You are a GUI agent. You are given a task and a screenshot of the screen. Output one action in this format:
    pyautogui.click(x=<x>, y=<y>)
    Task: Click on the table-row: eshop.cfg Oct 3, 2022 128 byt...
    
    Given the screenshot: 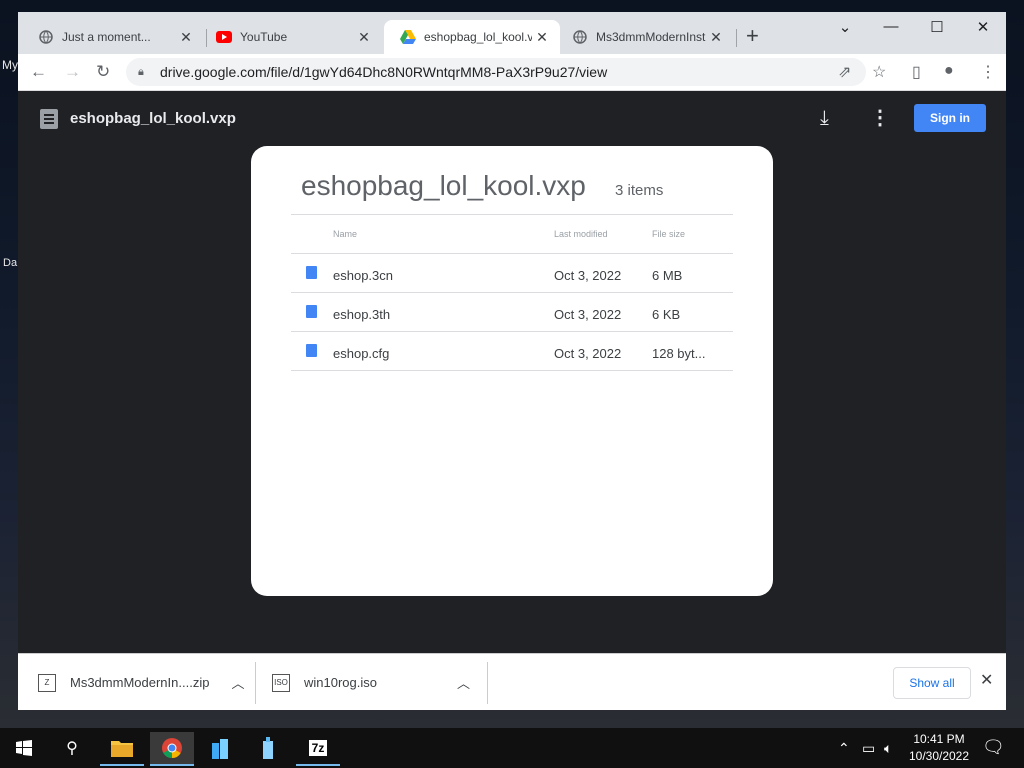 What is the action you would take?
    pyautogui.click(x=512, y=351)
    